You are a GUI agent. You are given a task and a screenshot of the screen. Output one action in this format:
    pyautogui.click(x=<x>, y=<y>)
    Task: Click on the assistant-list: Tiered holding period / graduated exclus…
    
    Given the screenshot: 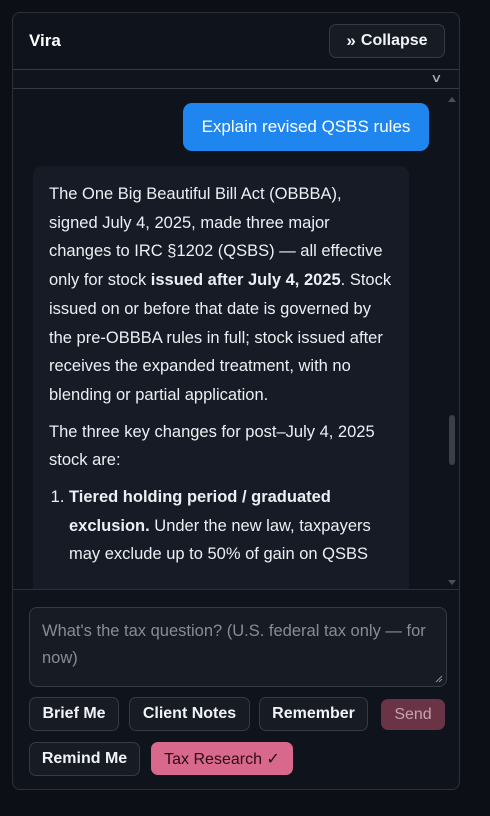 What is the action you would take?
    pyautogui.click(x=221, y=526)
    